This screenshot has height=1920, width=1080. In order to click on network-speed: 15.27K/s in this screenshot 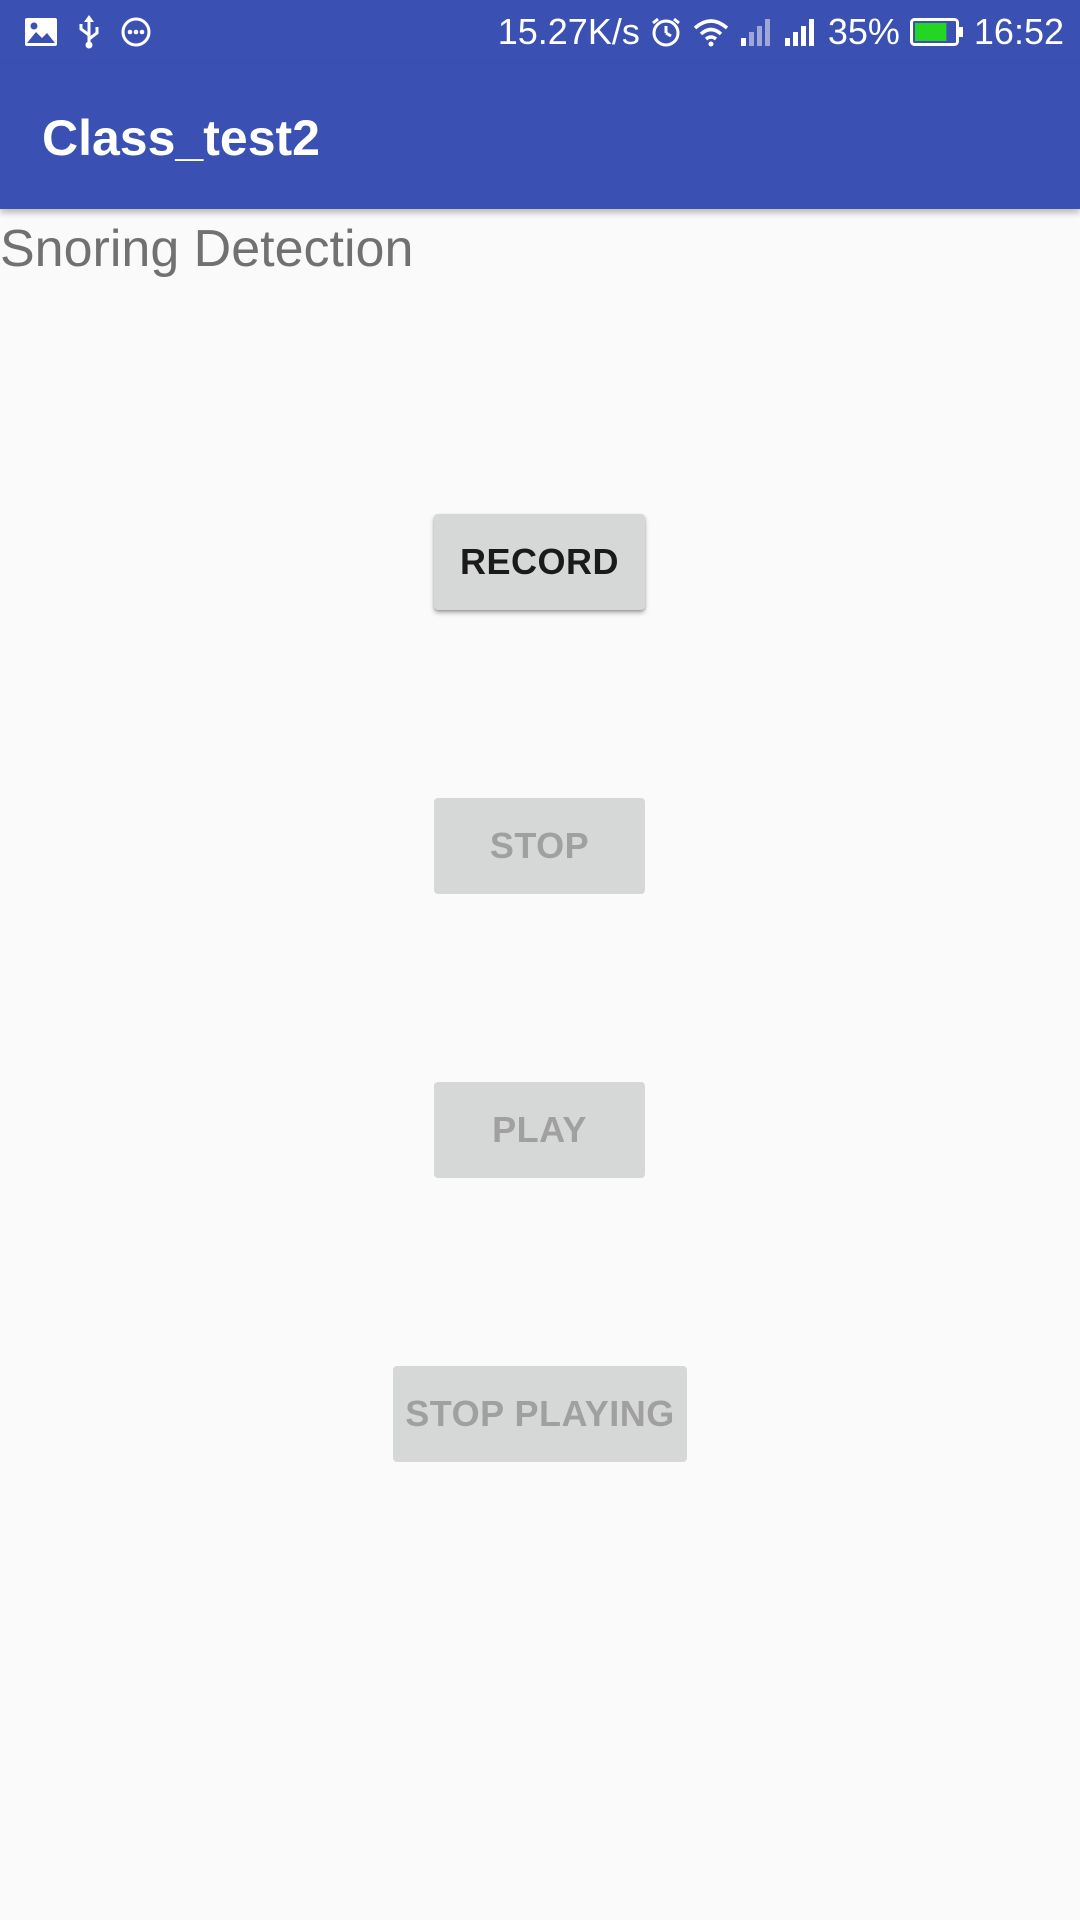, I will do `click(568, 31)`.